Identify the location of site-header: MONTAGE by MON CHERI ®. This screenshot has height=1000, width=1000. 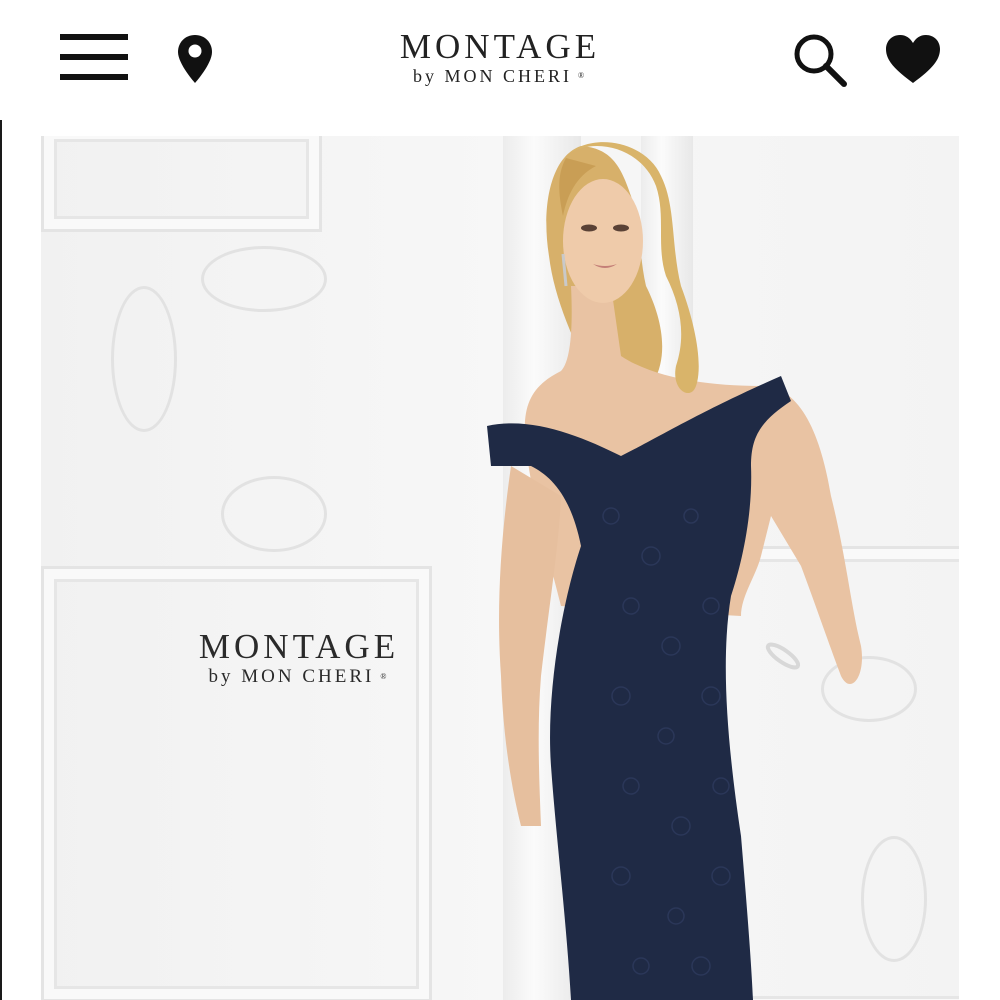
(500, 60).